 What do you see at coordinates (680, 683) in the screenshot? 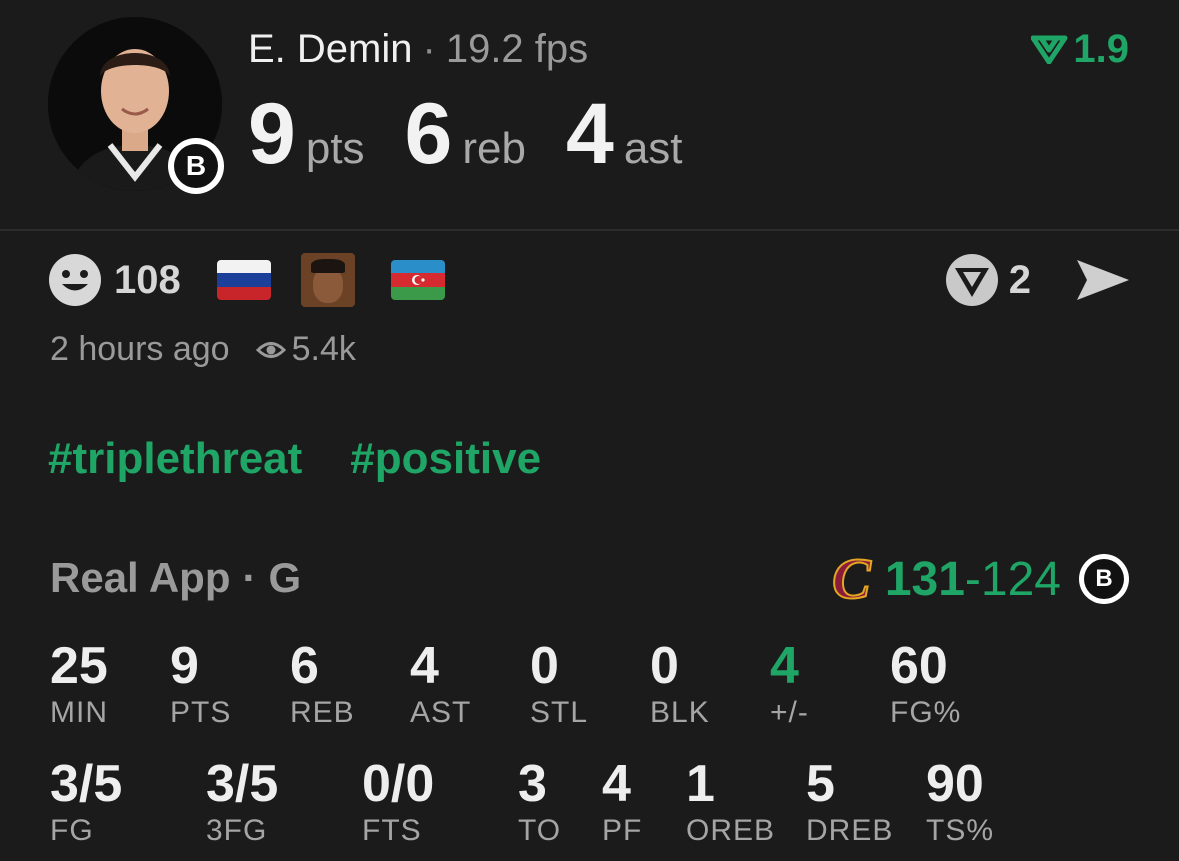
I see `stat-blk: 0 BLK` at bounding box center [680, 683].